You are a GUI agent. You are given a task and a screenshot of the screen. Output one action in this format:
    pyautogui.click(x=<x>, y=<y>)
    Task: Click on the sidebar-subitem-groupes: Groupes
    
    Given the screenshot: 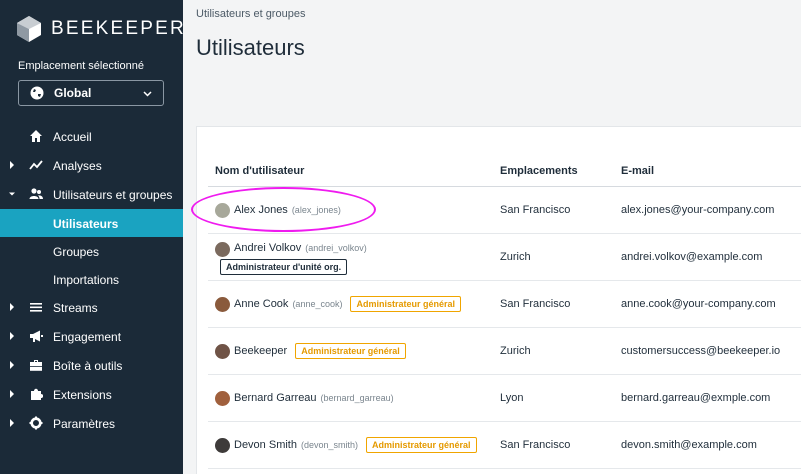 What is the action you would take?
    pyautogui.click(x=91, y=251)
    